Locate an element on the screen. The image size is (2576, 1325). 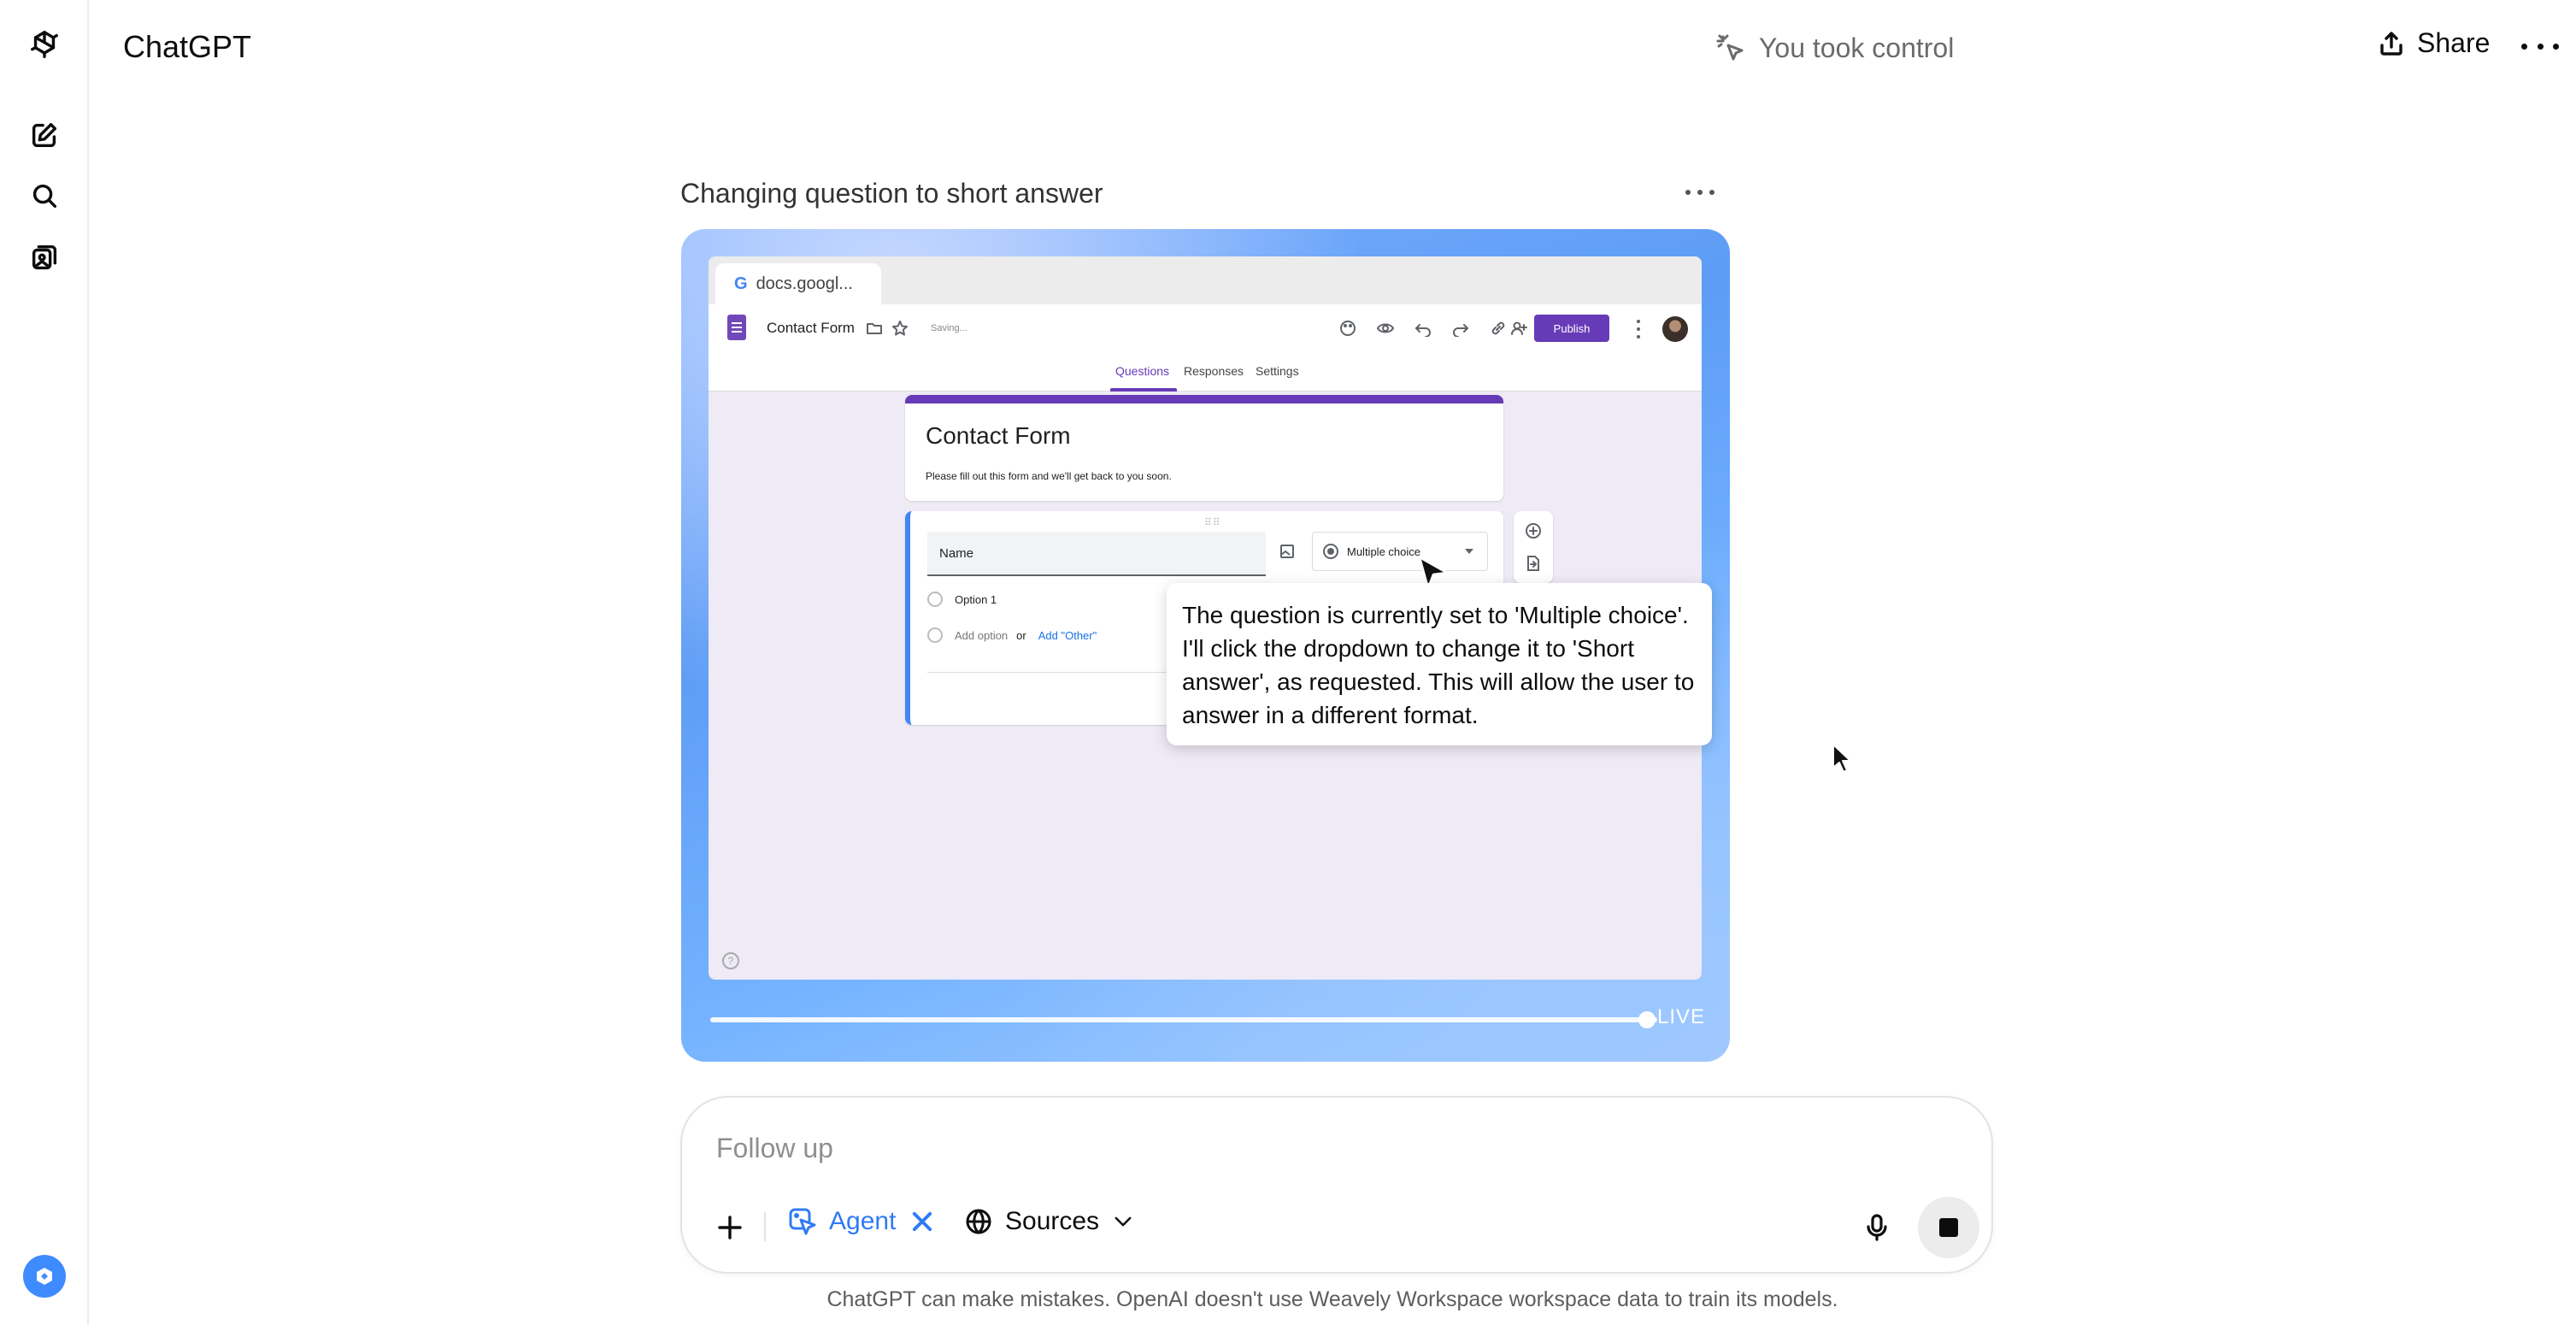
search-icon is located at coordinates (44, 196).